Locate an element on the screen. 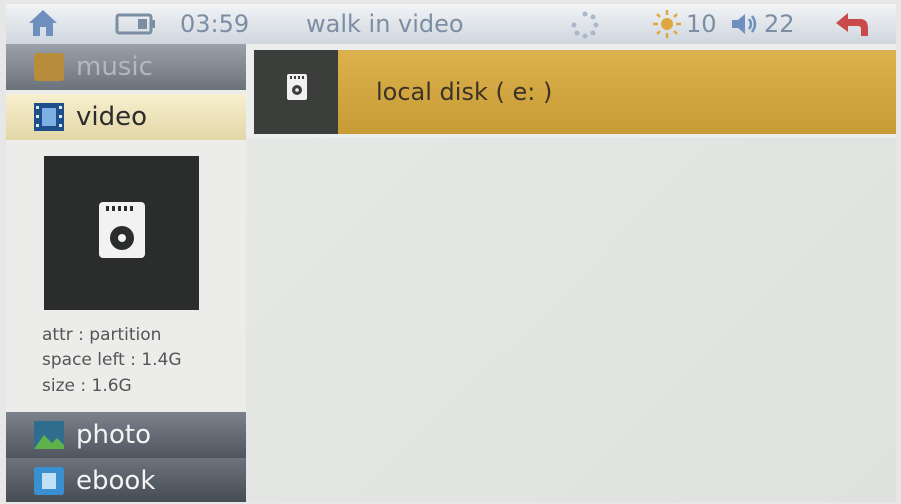  music-icon is located at coordinates (49, 67).